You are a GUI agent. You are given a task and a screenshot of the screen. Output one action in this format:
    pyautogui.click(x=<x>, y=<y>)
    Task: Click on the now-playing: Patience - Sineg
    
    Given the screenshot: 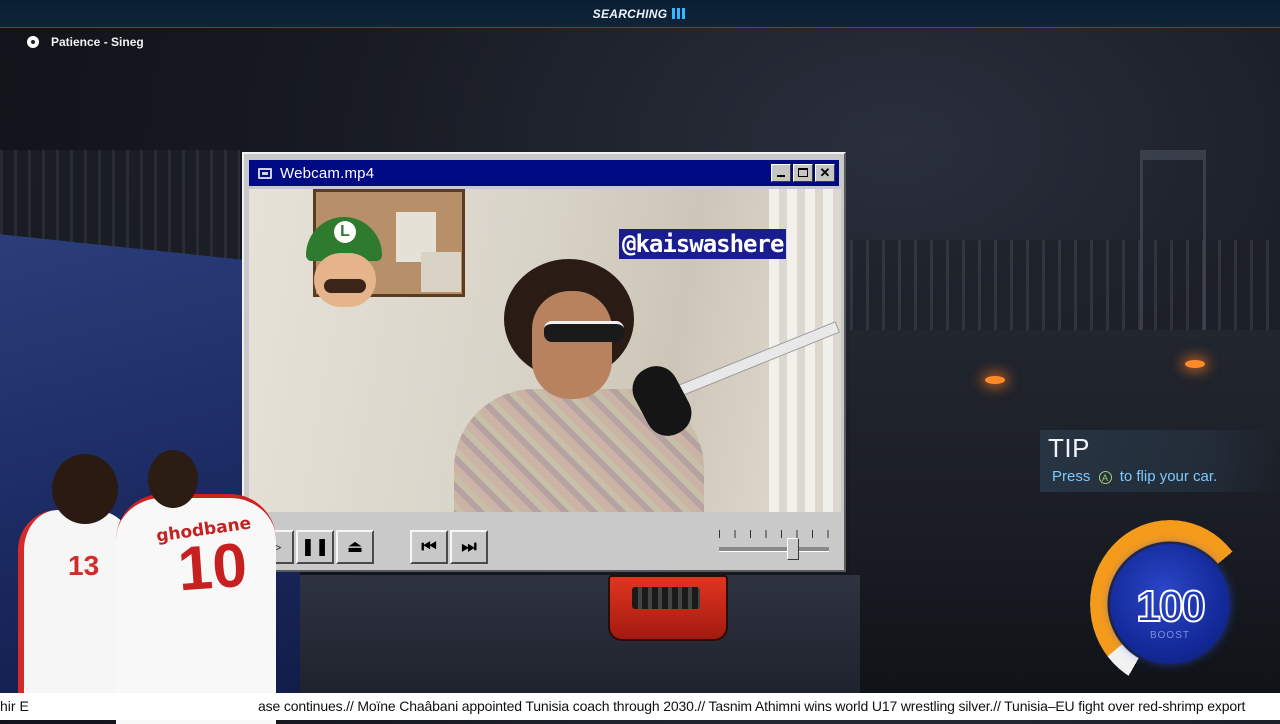 What is the action you would take?
    pyautogui.click(x=85, y=42)
    